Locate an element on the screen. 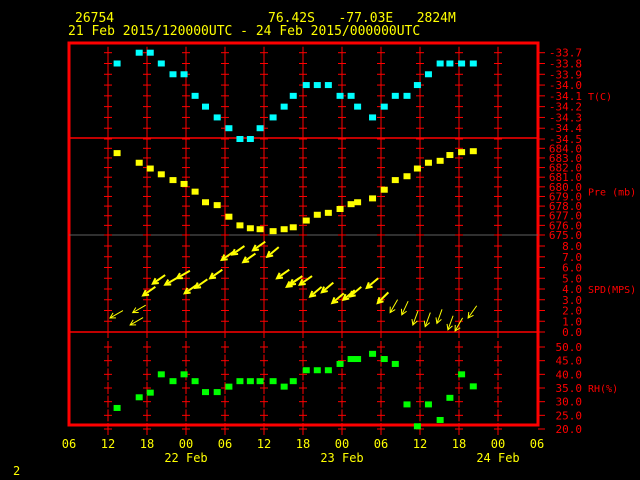 The height and width of the screenshot is (480, 640). x-tick-label: 00 is located at coordinates (342, 444).